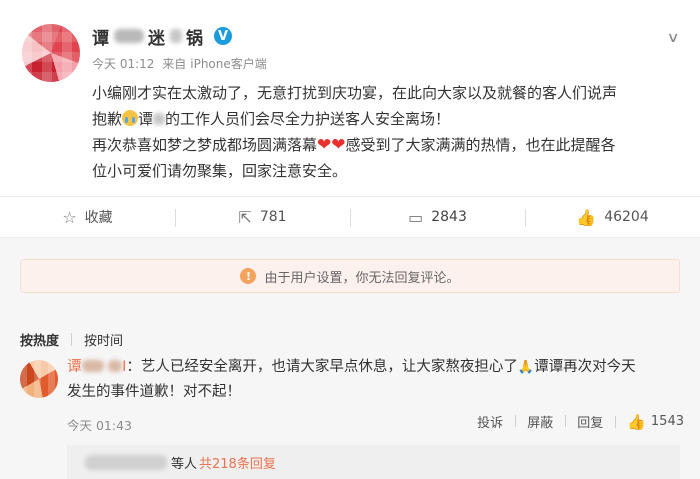  I want to click on comment-like-button: 👍 1543, so click(649, 422).